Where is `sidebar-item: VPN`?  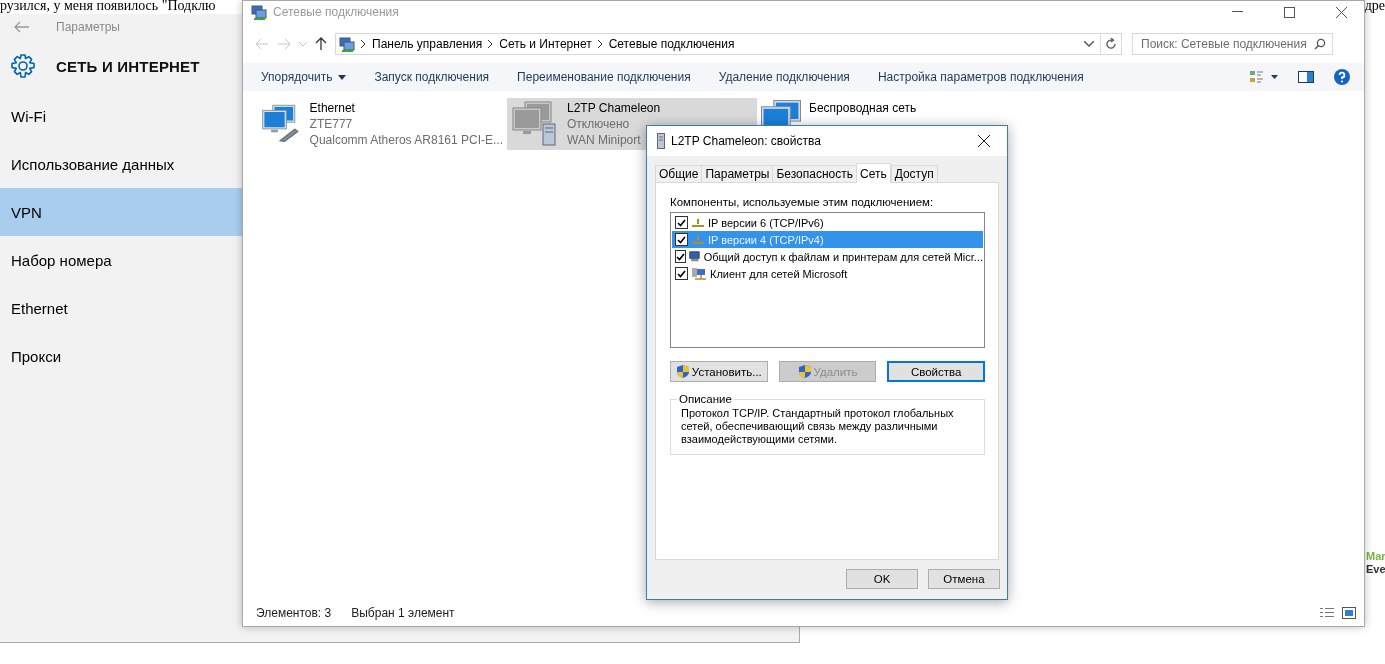
sidebar-item: VPN is located at coordinates (121, 212).